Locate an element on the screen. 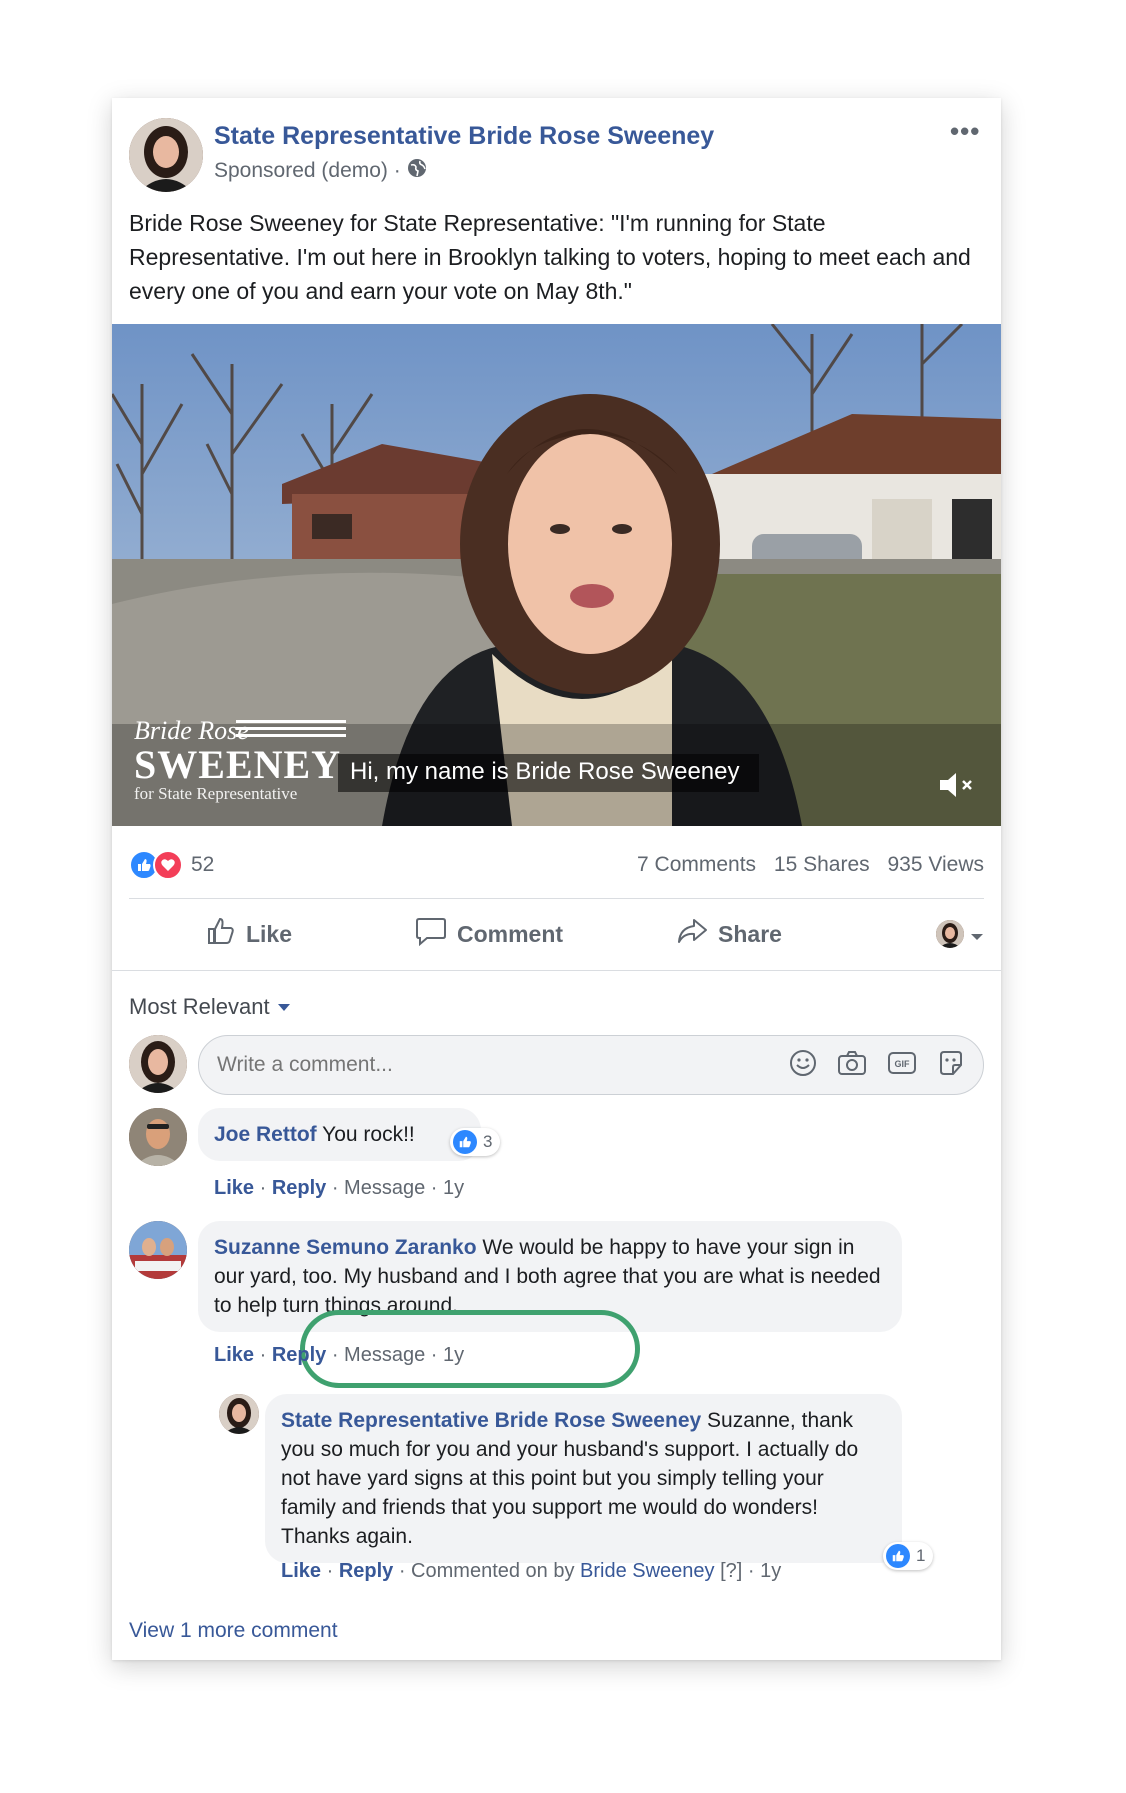  page-avatar is located at coordinates (166, 155).